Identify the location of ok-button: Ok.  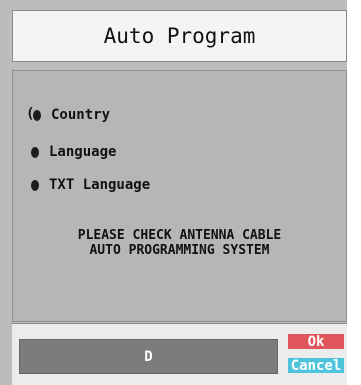
(316, 341).